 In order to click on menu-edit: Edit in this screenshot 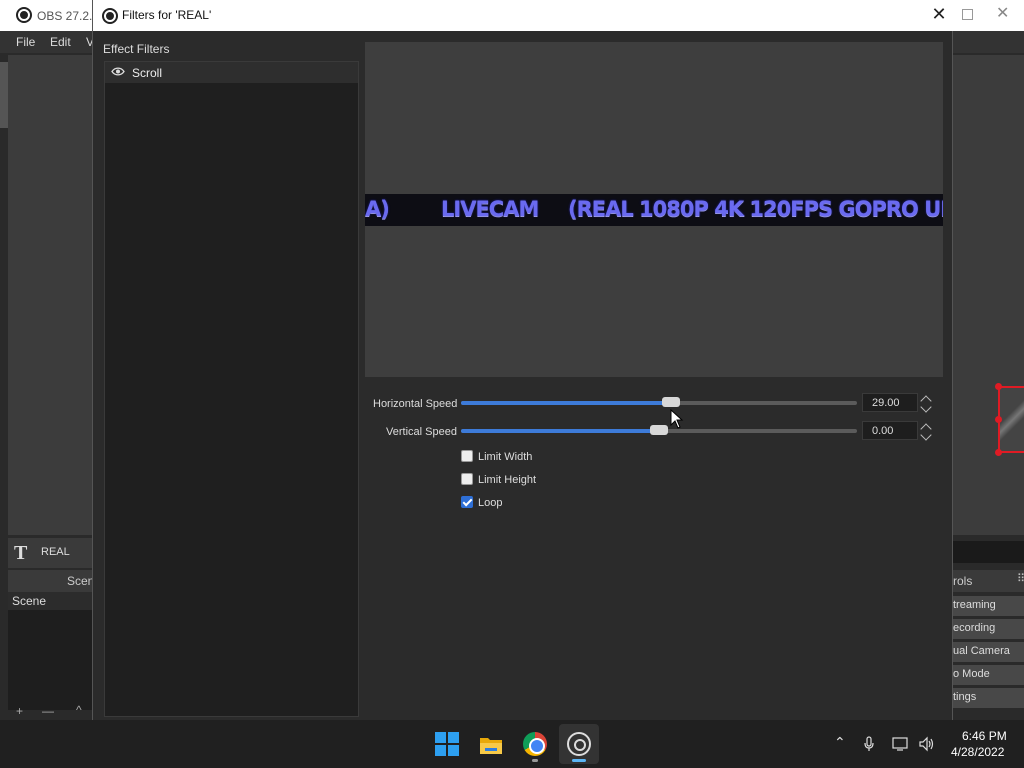, I will do `click(60, 42)`.